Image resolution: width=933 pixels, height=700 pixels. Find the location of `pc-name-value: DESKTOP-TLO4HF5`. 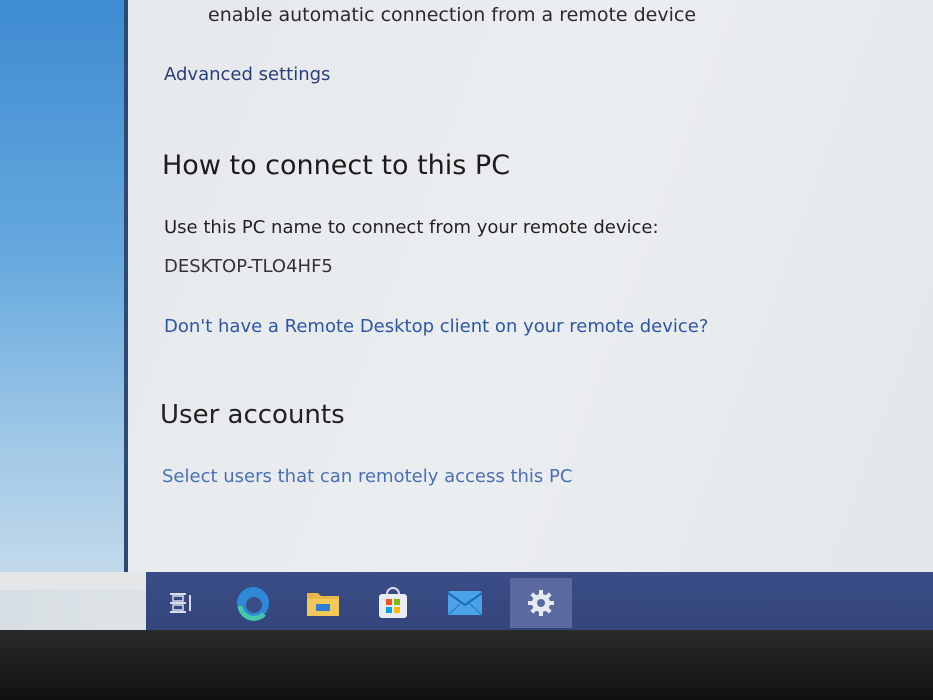

pc-name-value: DESKTOP-TLO4HF5 is located at coordinates (248, 266).